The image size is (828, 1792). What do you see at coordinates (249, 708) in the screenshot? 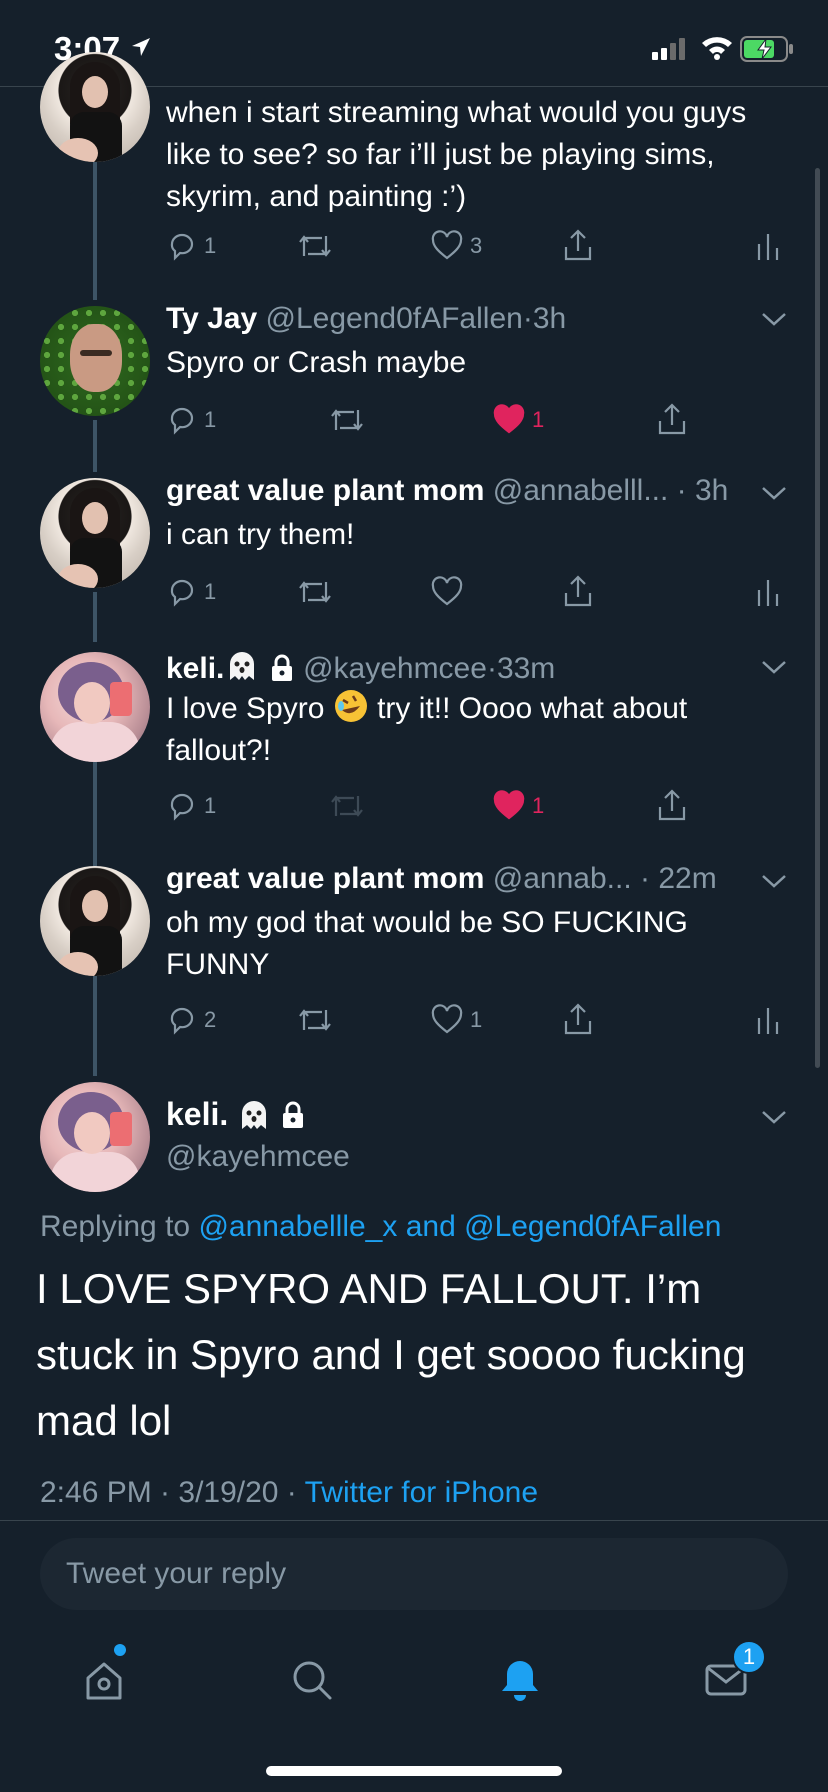
I see `tweet-text-part: I love Spyro` at bounding box center [249, 708].